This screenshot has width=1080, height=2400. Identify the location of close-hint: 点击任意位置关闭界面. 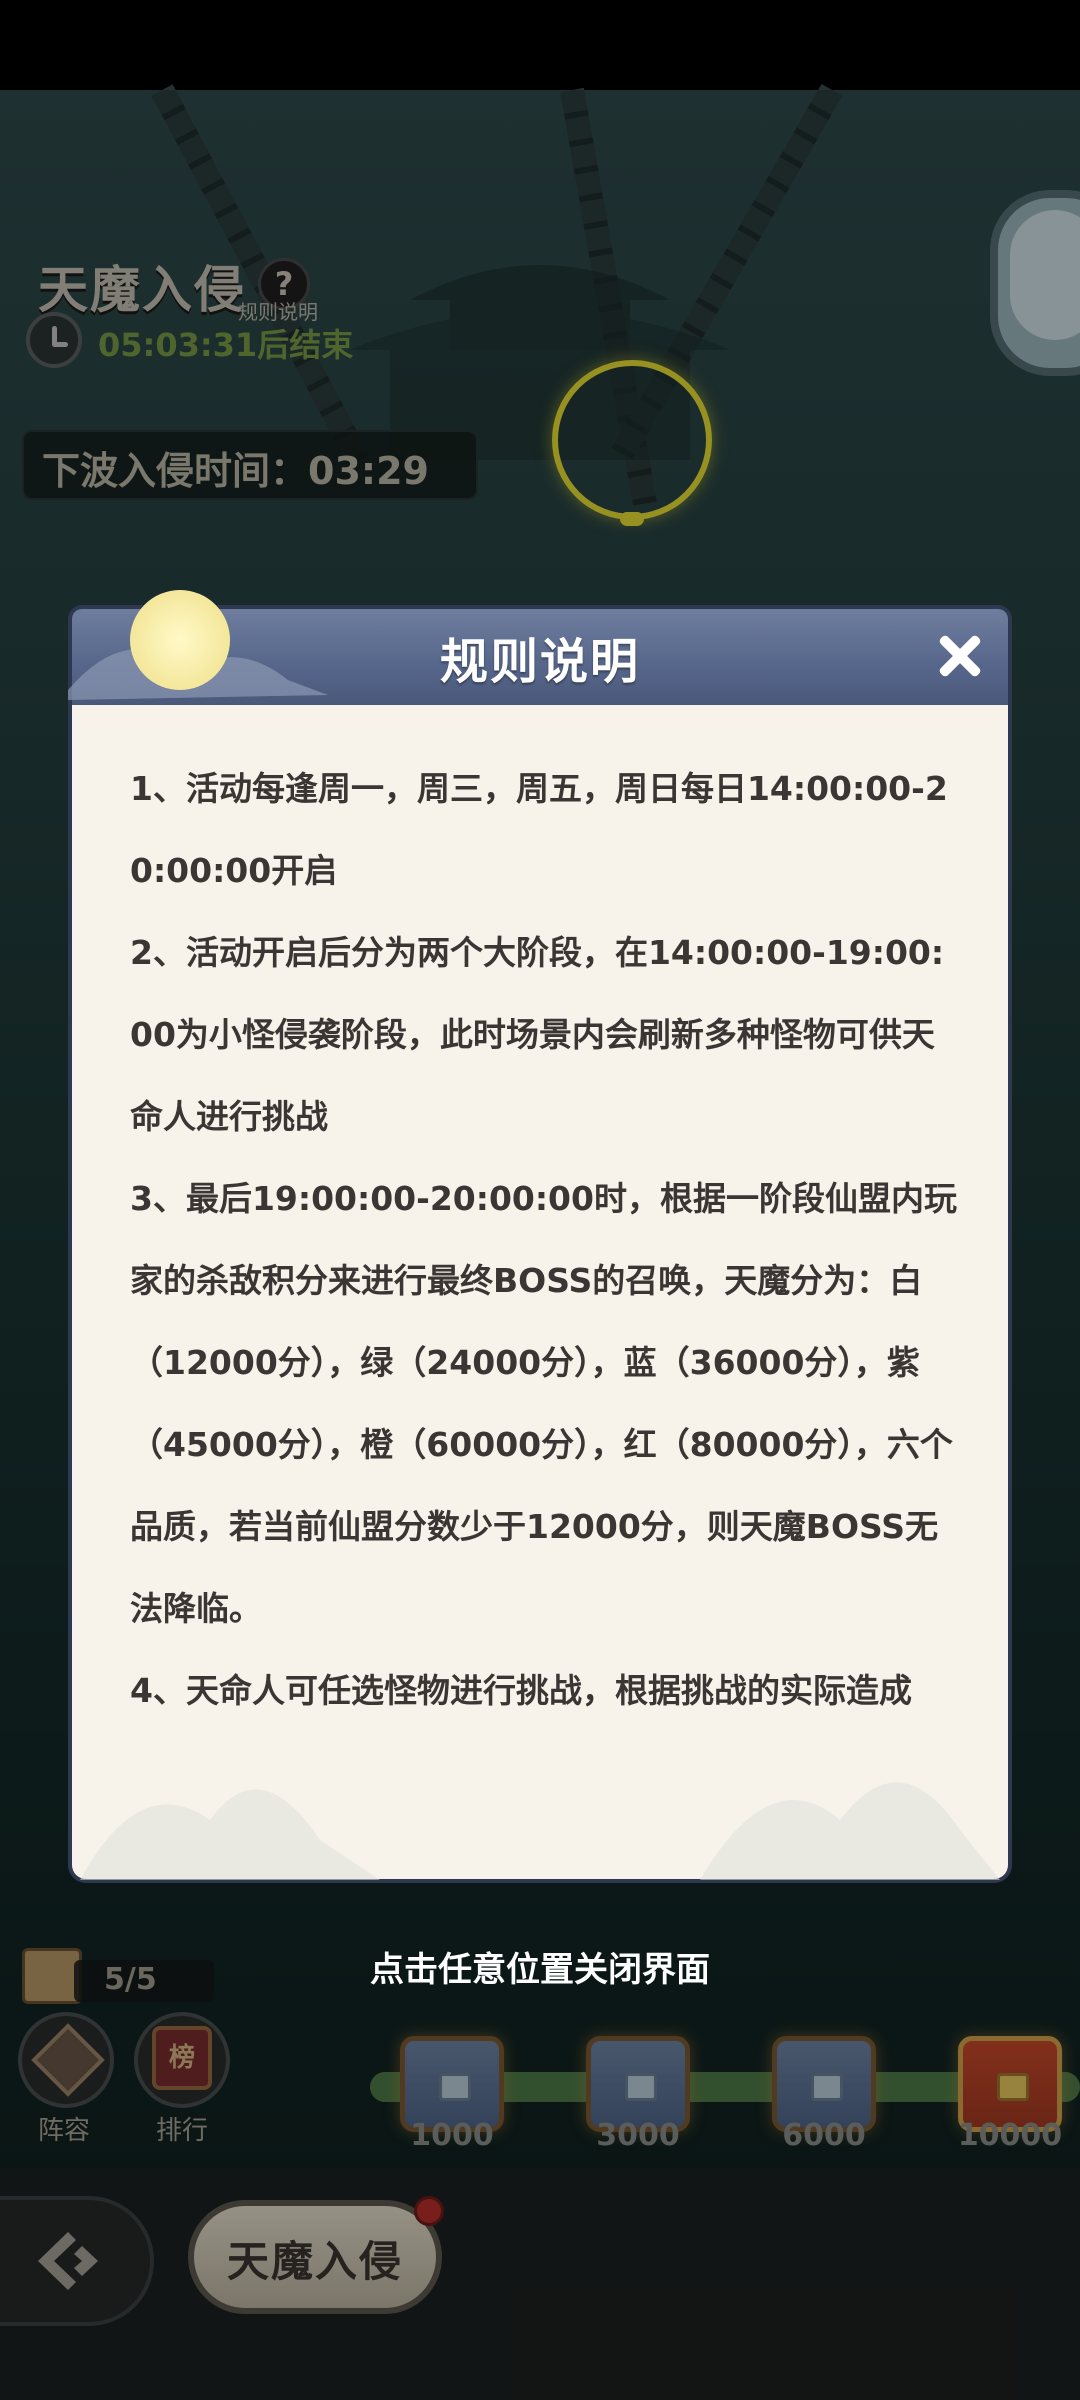
(540, 1966).